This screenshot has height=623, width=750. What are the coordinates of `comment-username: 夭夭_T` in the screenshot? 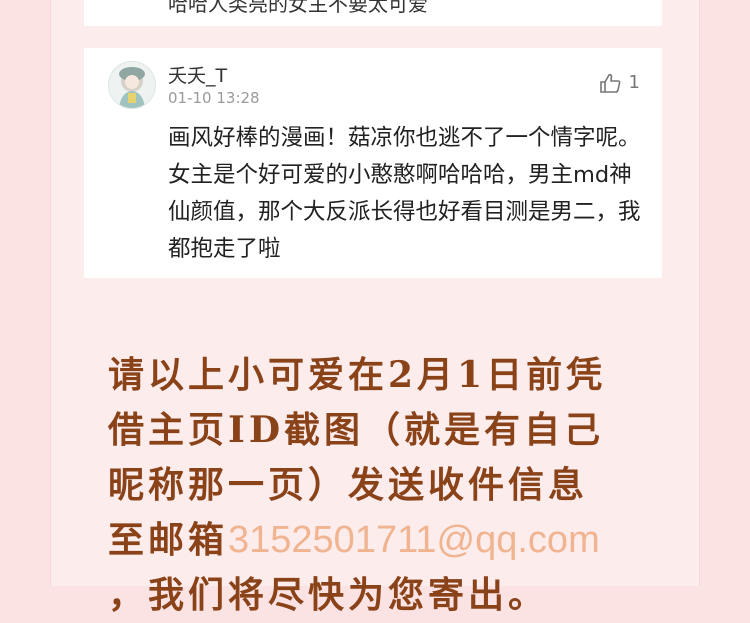 It's located at (197, 74).